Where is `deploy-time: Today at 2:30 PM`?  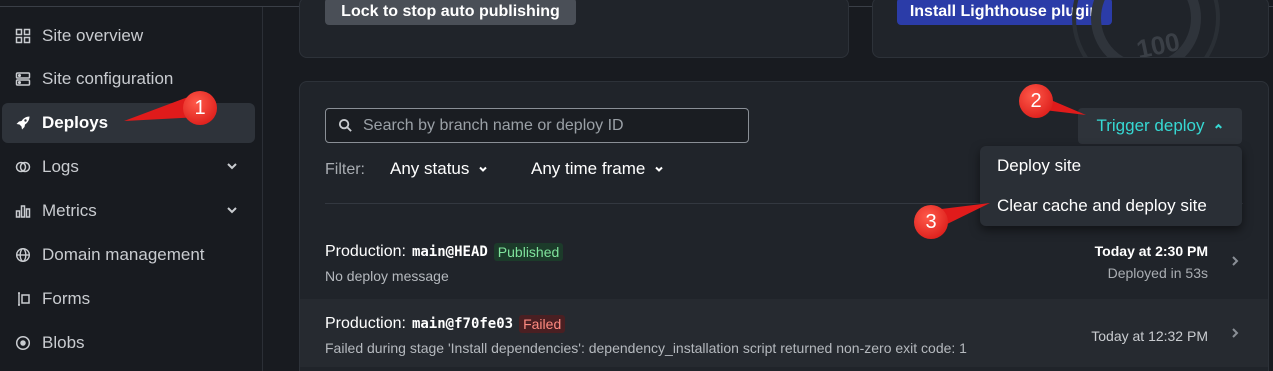
deploy-time: Today at 2:30 PM is located at coordinates (1151, 251).